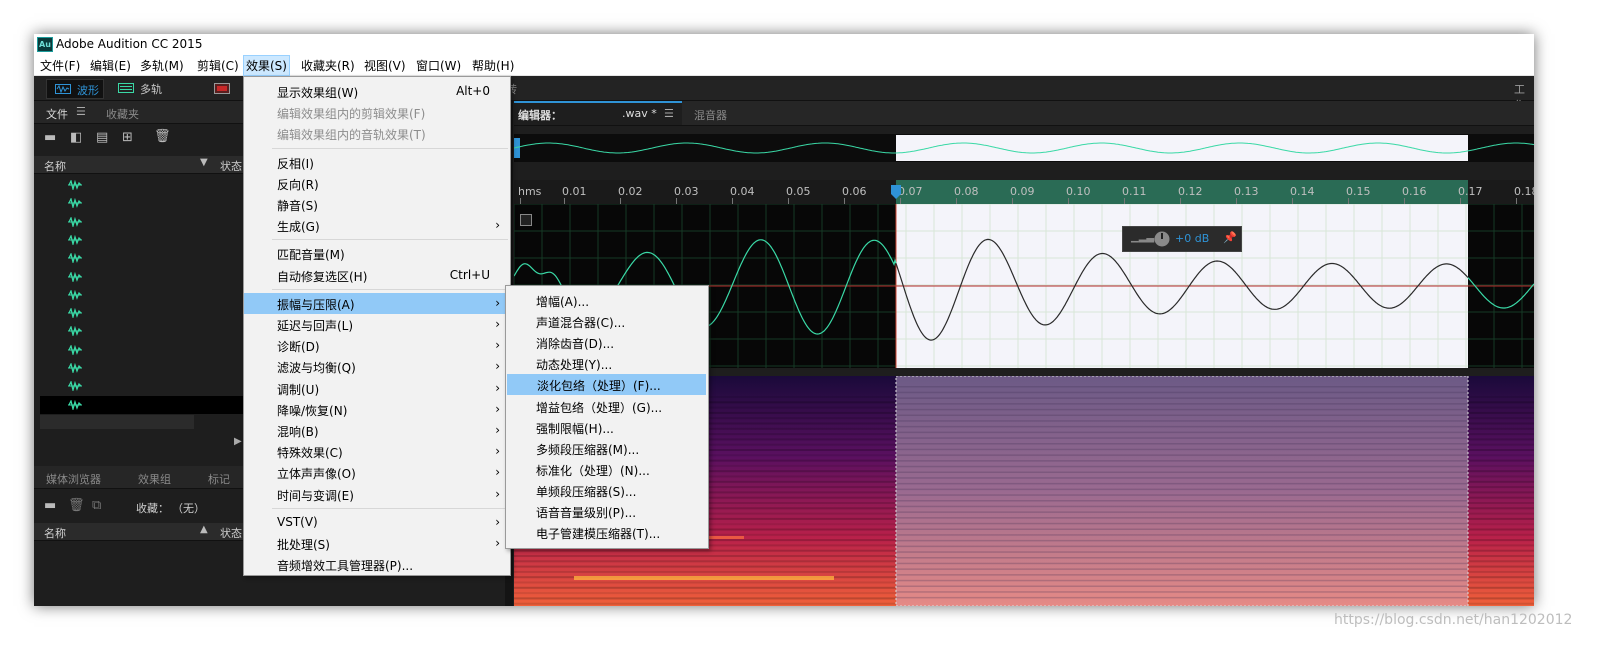 The height and width of the screenshot is (662, 1624). Describe the element at coordinates (377, 162) in the screenshot. I see `effects-menu-item: 反相(I)` at that location.